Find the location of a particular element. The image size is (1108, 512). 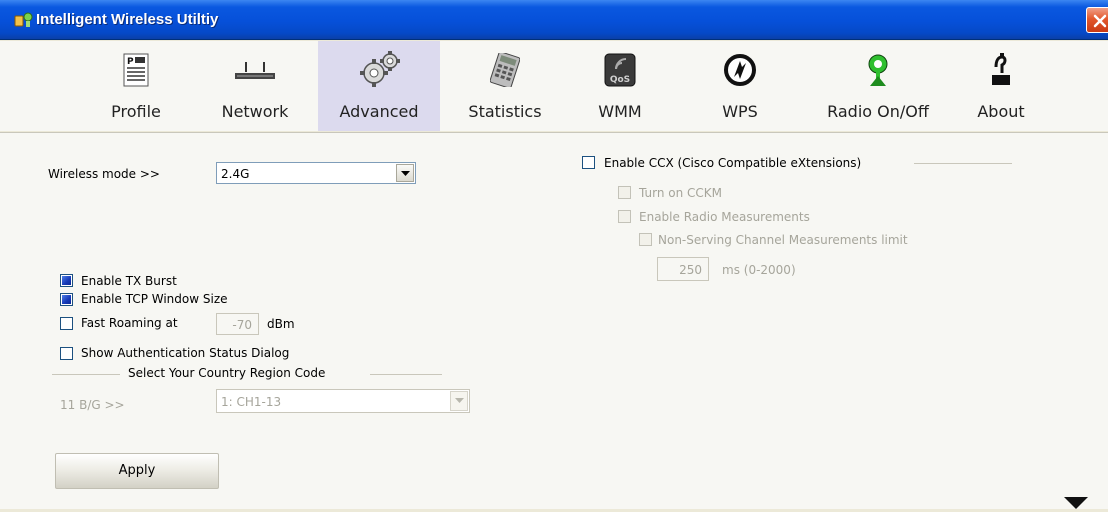

tab-profile-label: Profile is located at coordinates (136, 111).